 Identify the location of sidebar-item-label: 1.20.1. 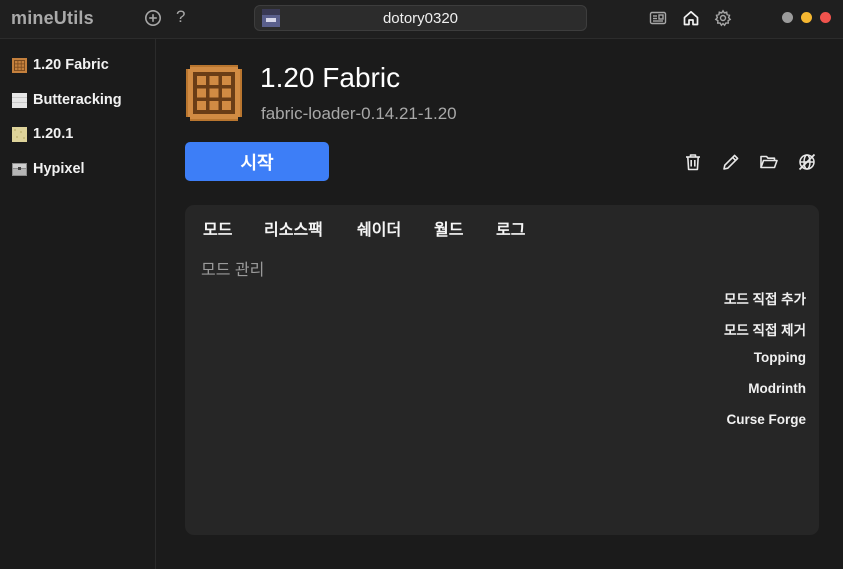
(53, 134).